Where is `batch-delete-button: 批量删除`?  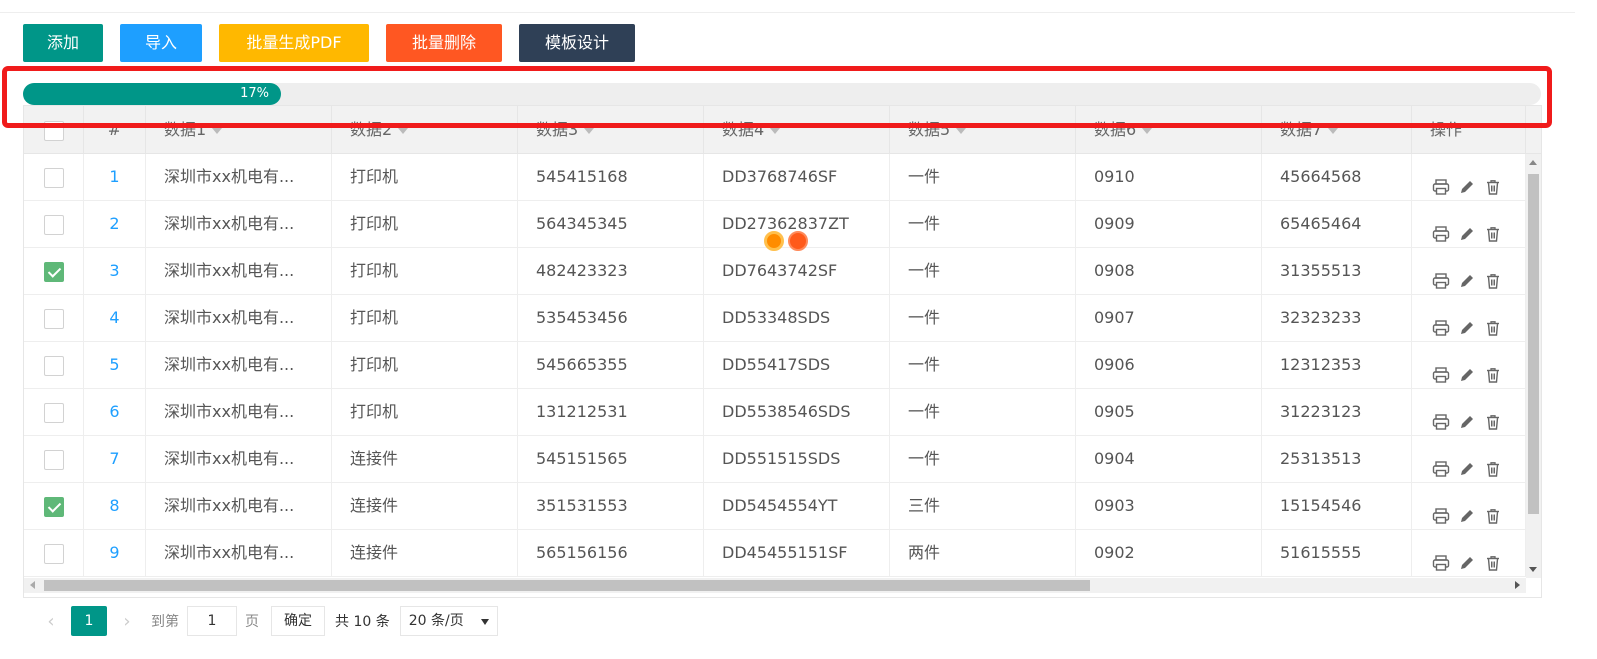 batch-delete-button: 批量删除 is located at coordinates (444, 43).